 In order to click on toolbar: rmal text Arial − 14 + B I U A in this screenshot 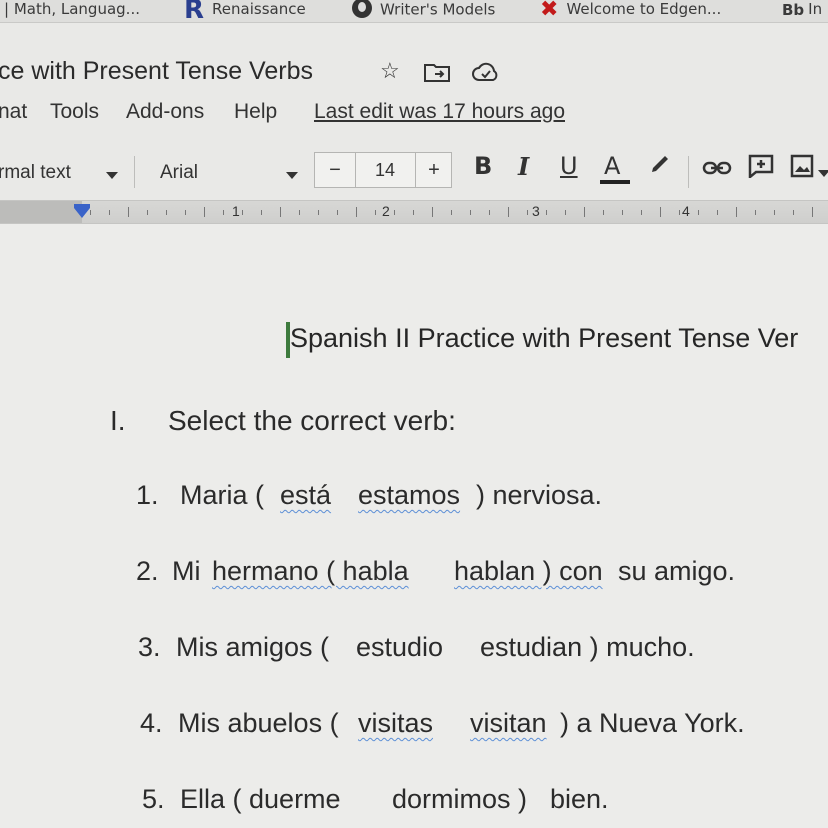, I will do `click(414, 172)`.